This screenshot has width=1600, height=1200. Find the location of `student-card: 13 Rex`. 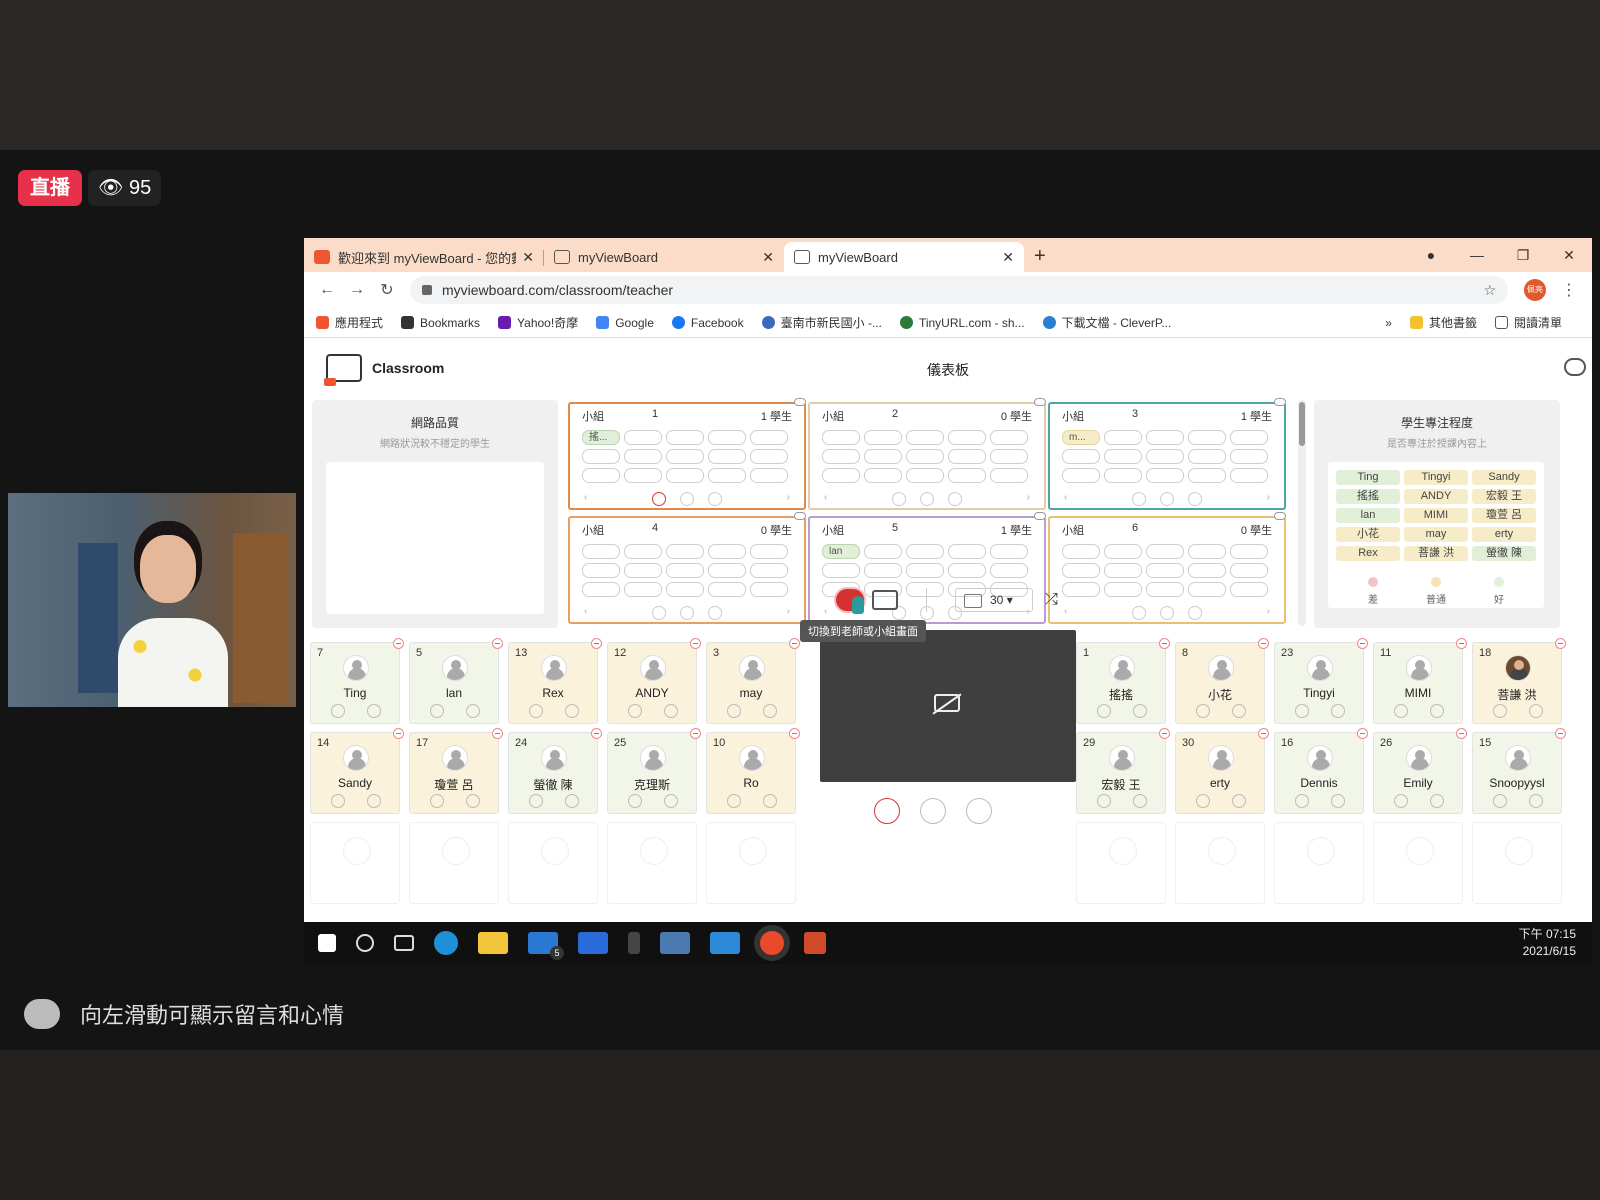

student-card: 13 Rex is located at coordinates (555, 681).